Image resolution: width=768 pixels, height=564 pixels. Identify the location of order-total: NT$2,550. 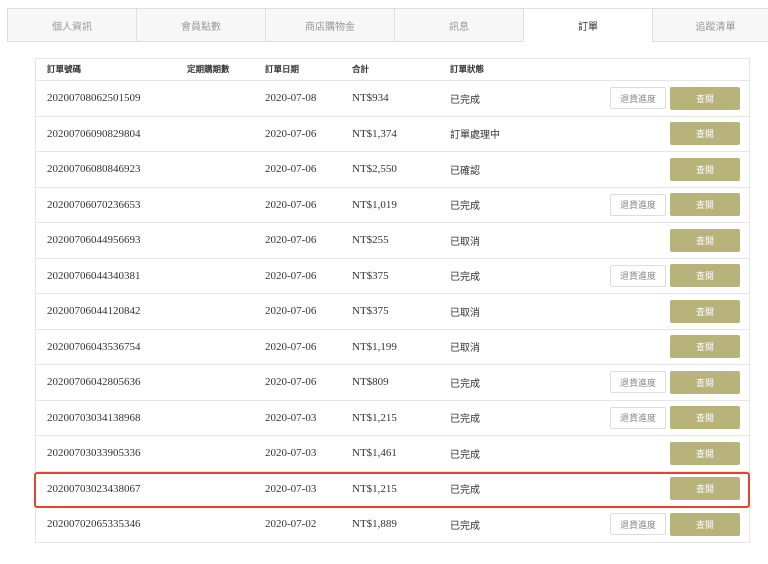
(374, 169).